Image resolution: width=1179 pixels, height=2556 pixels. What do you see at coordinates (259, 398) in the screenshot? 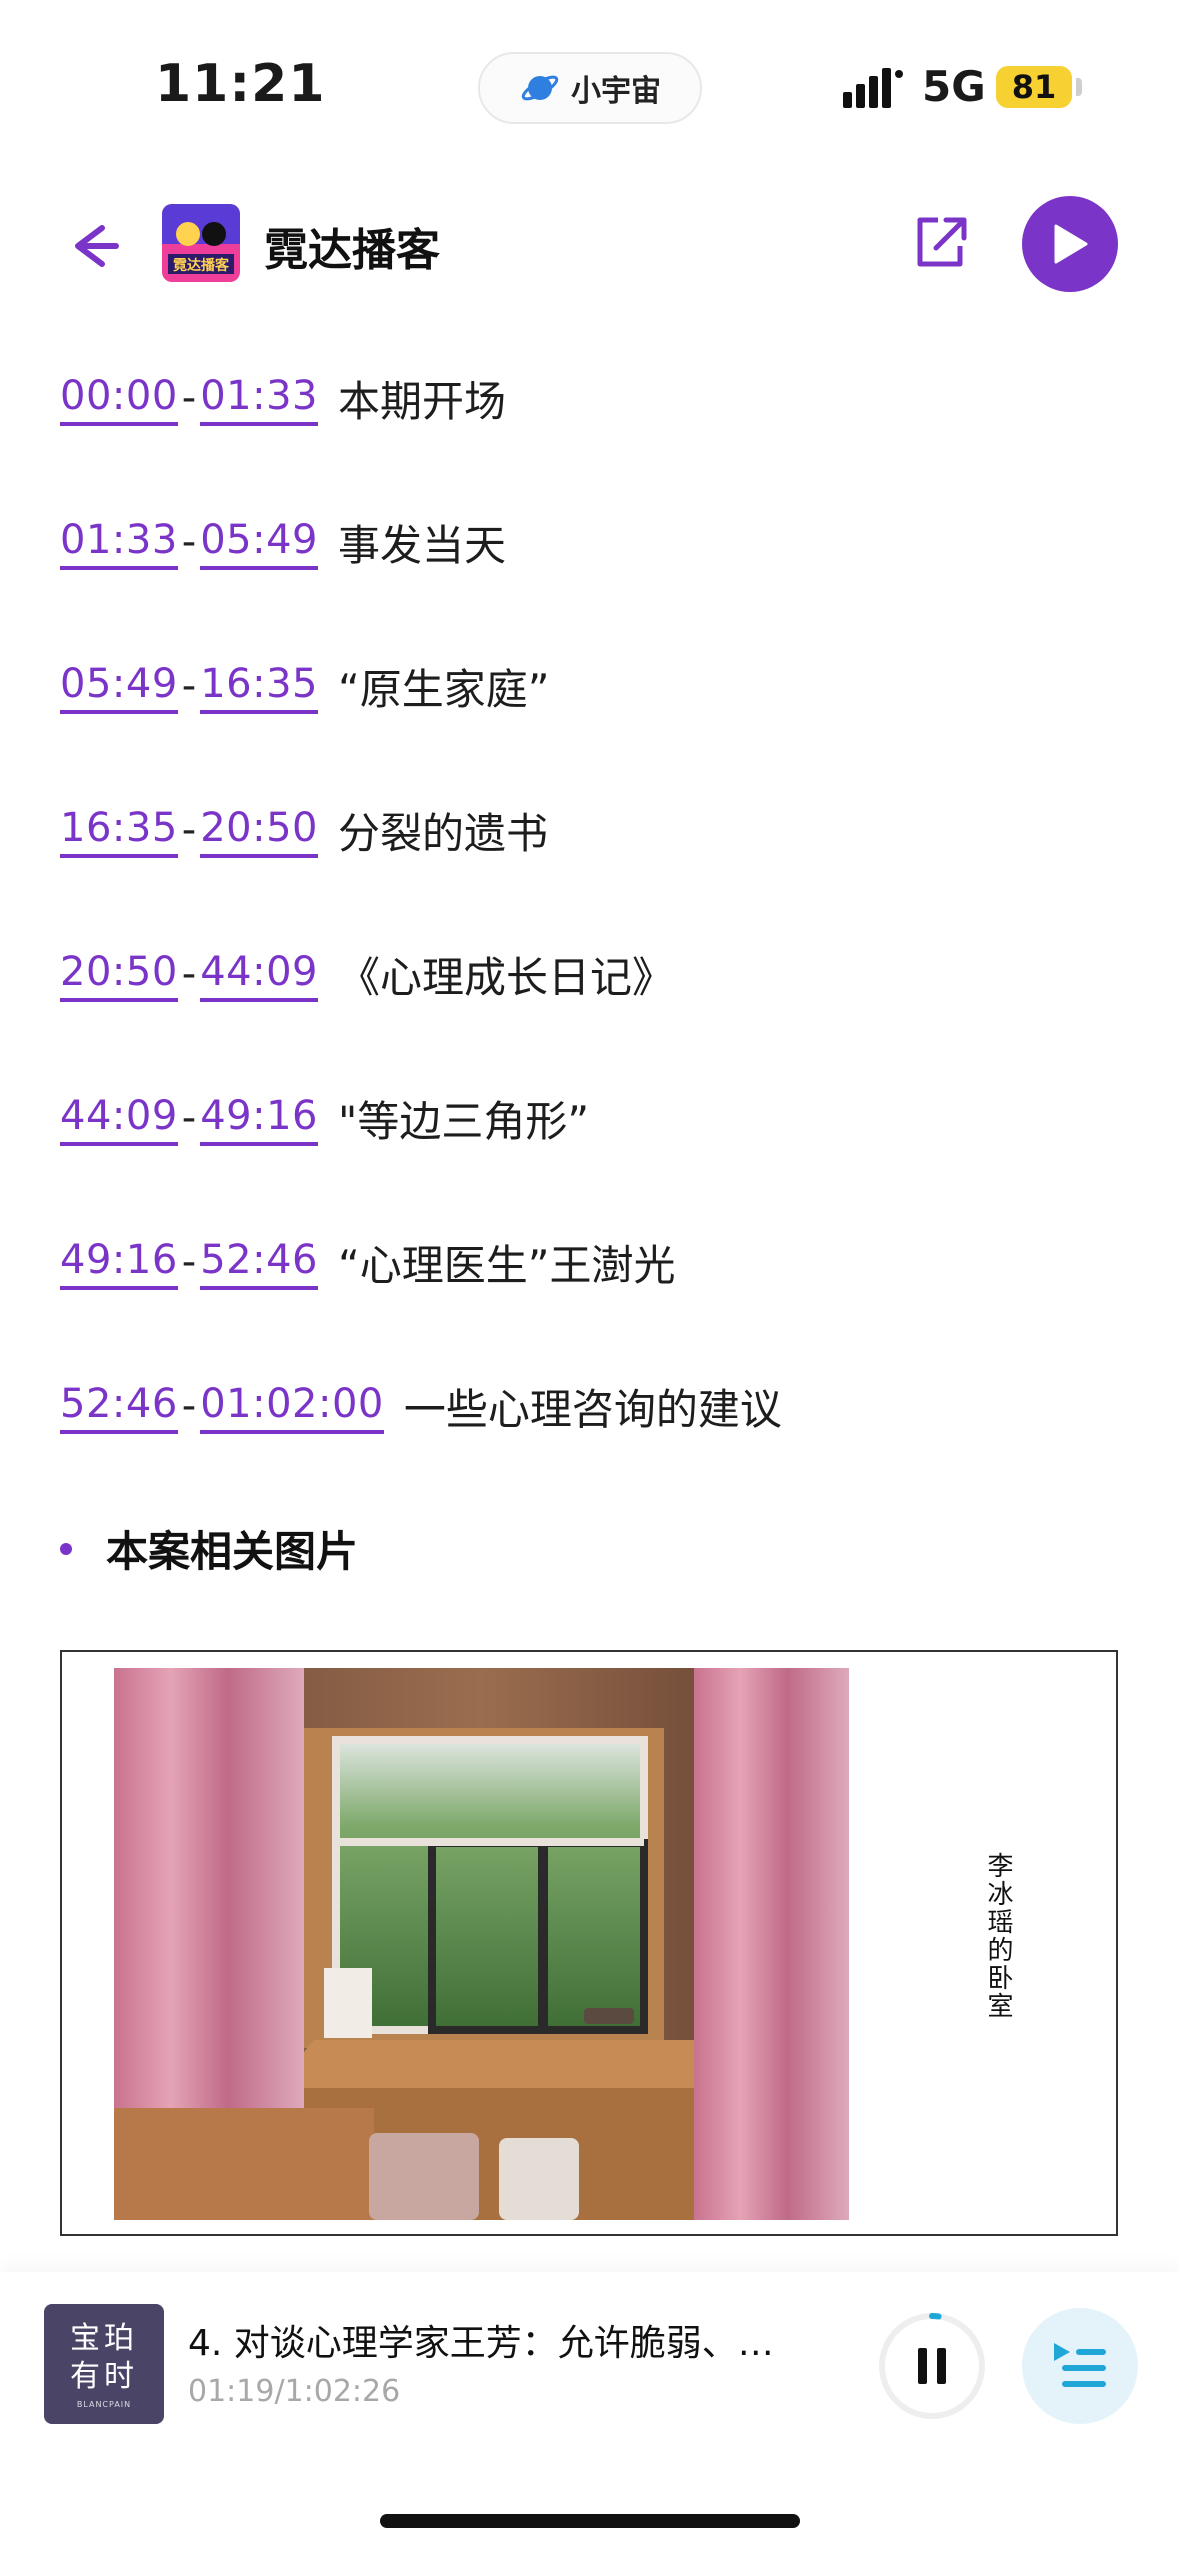
I see `chapter-end-link: 01:33` at bounding box center [259, 398].